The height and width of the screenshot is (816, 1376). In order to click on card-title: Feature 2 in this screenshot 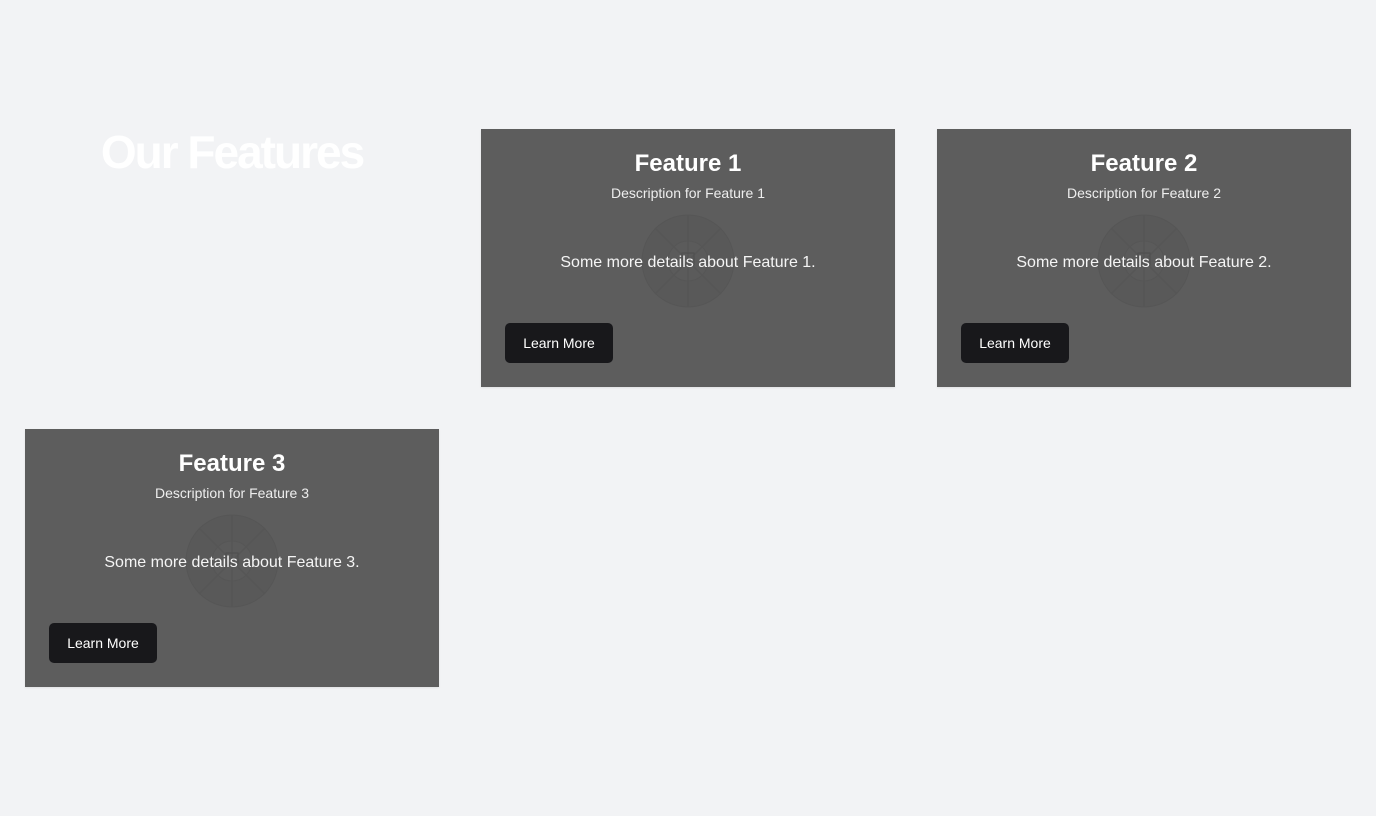, I will do `click(1144, 163)`.